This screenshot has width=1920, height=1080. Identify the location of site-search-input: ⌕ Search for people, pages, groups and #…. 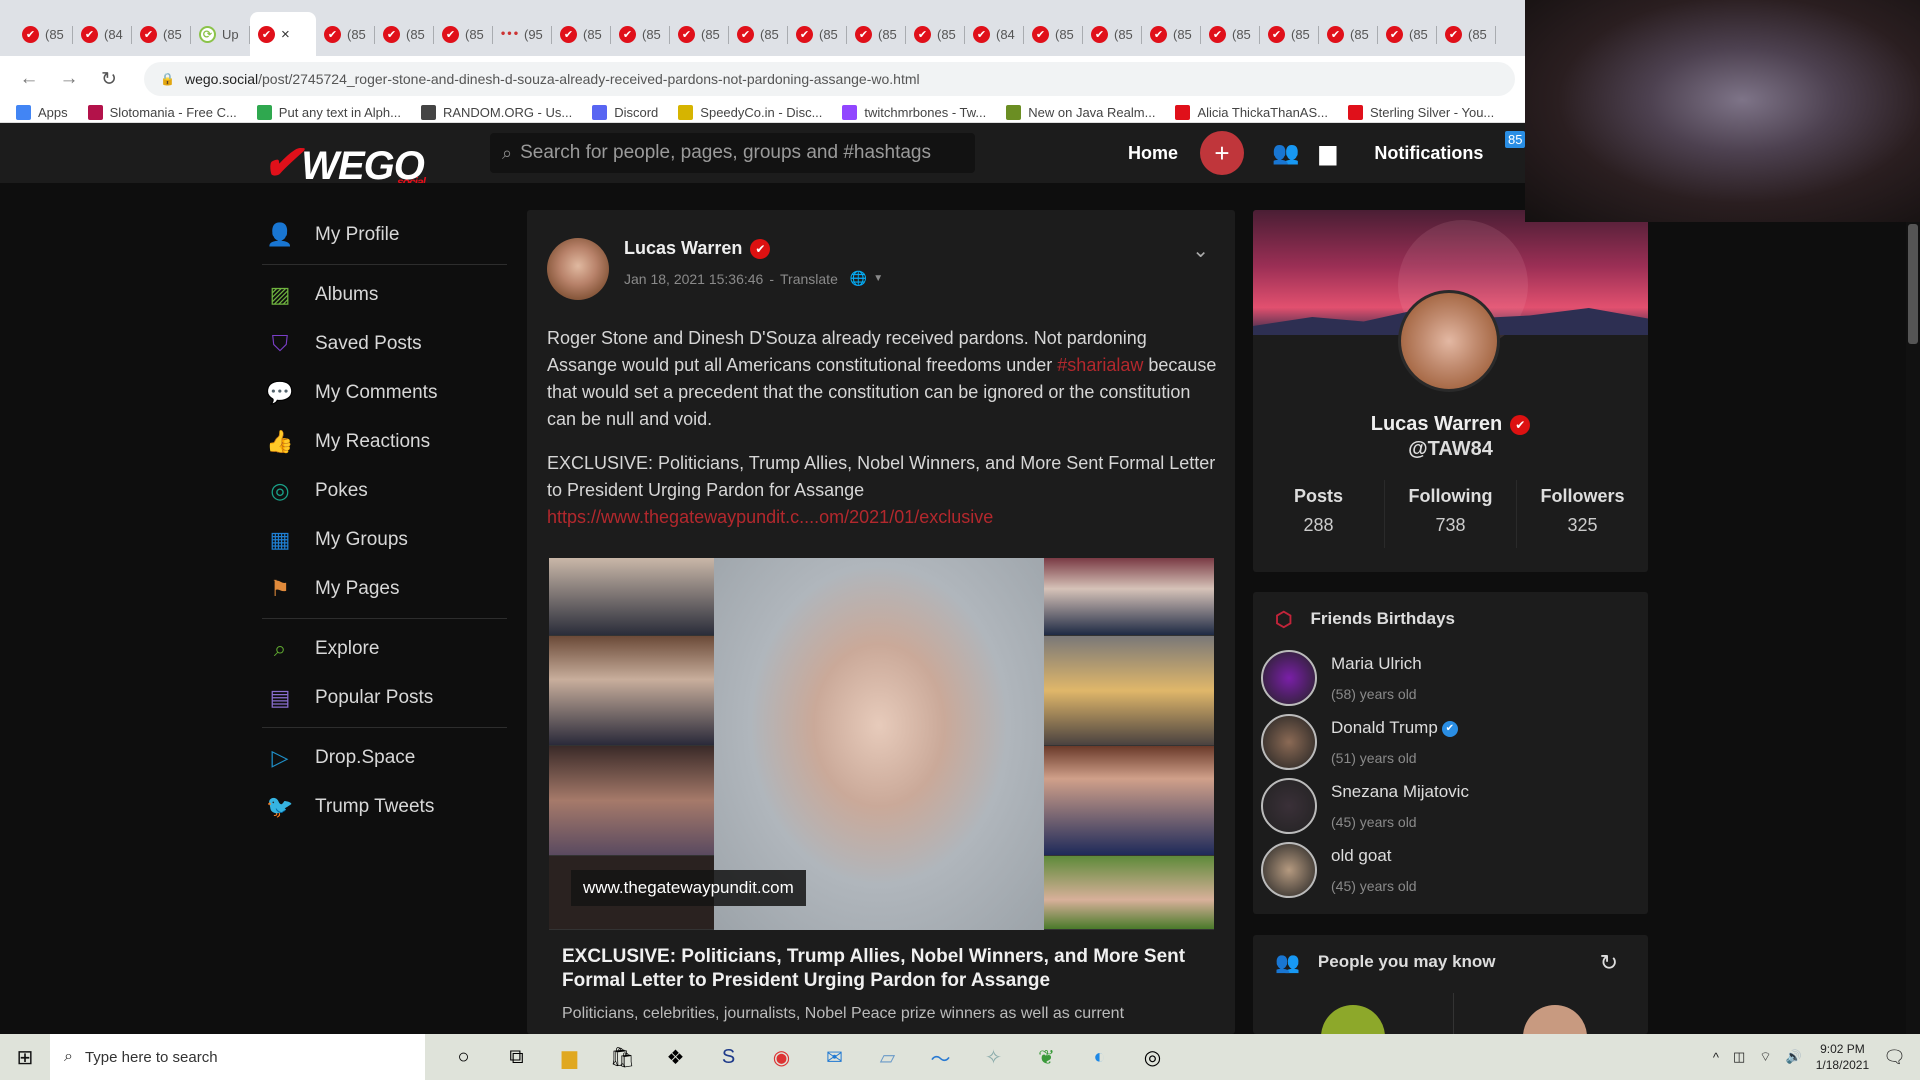
(732, 153).